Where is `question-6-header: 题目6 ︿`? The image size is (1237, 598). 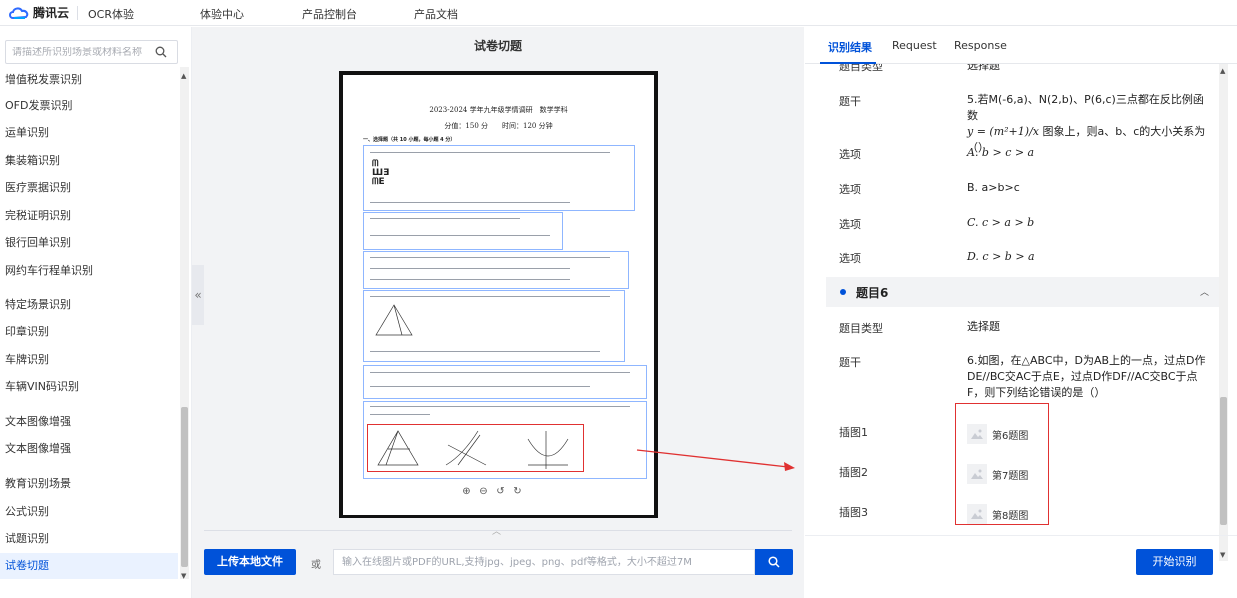
question-6-header: 题目6 ︿ is located at coordinates (1023, 292).